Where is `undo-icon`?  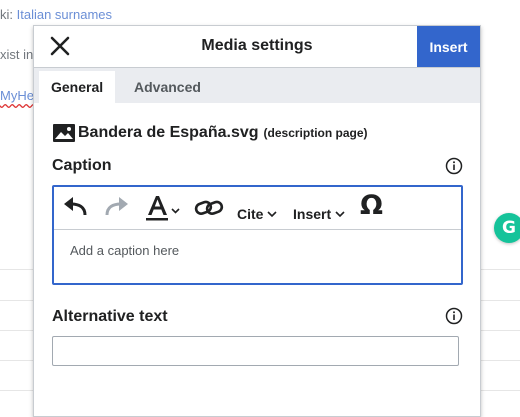 undo-icon is located at coordinates (75, 206).